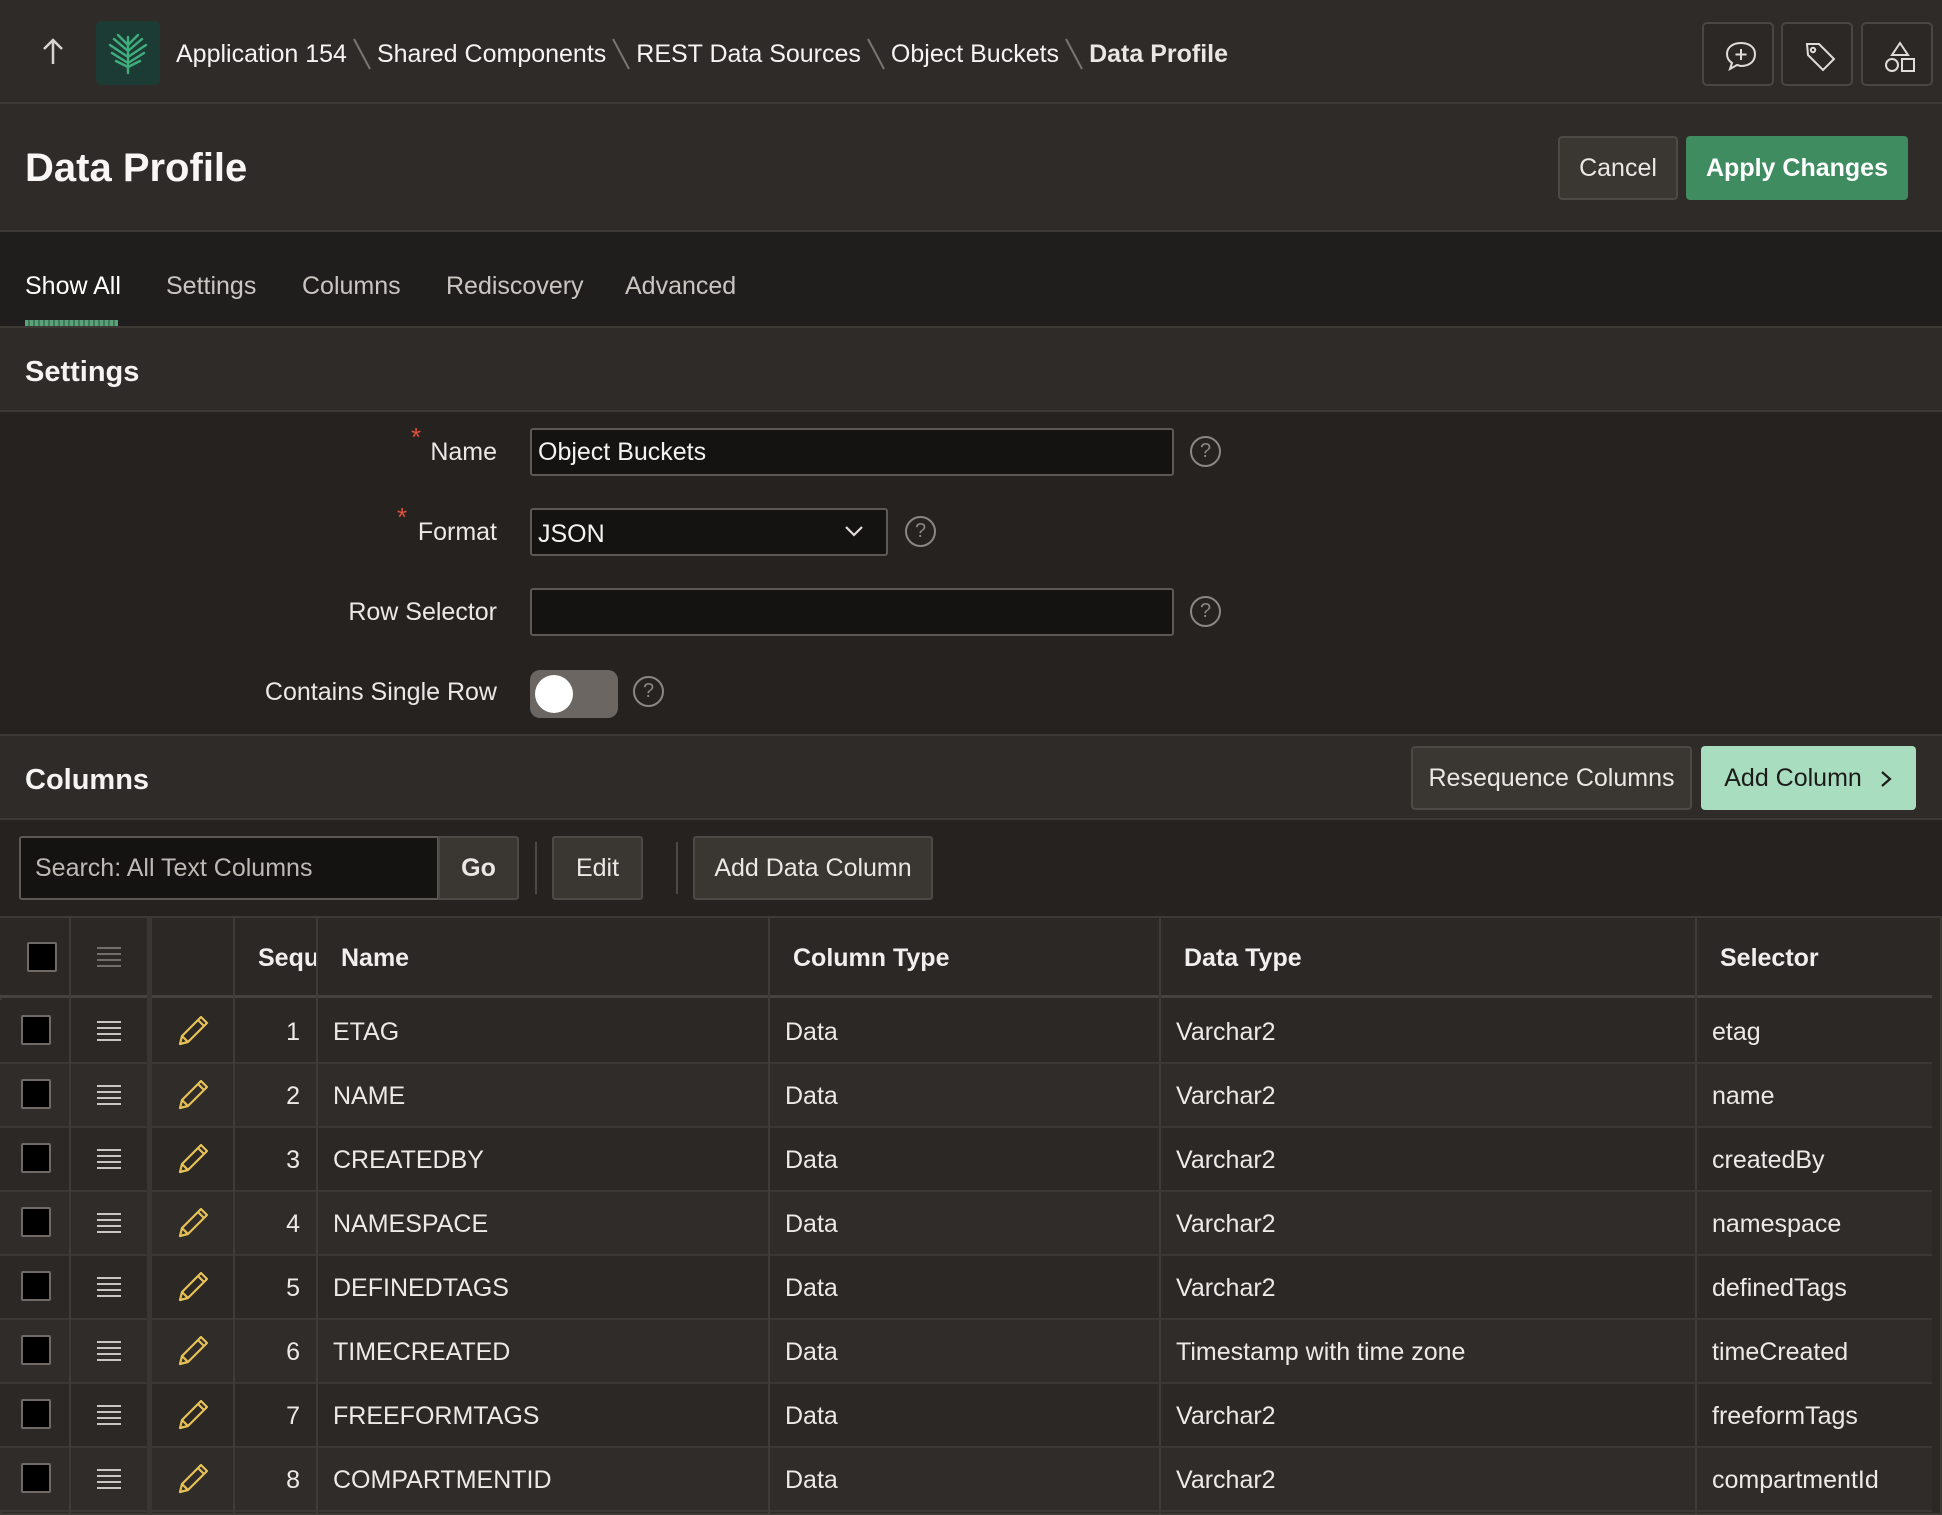 Image resolution: width=1942 pixels, height=1515 pixels. I want to click on name-input, so click(852, 452).